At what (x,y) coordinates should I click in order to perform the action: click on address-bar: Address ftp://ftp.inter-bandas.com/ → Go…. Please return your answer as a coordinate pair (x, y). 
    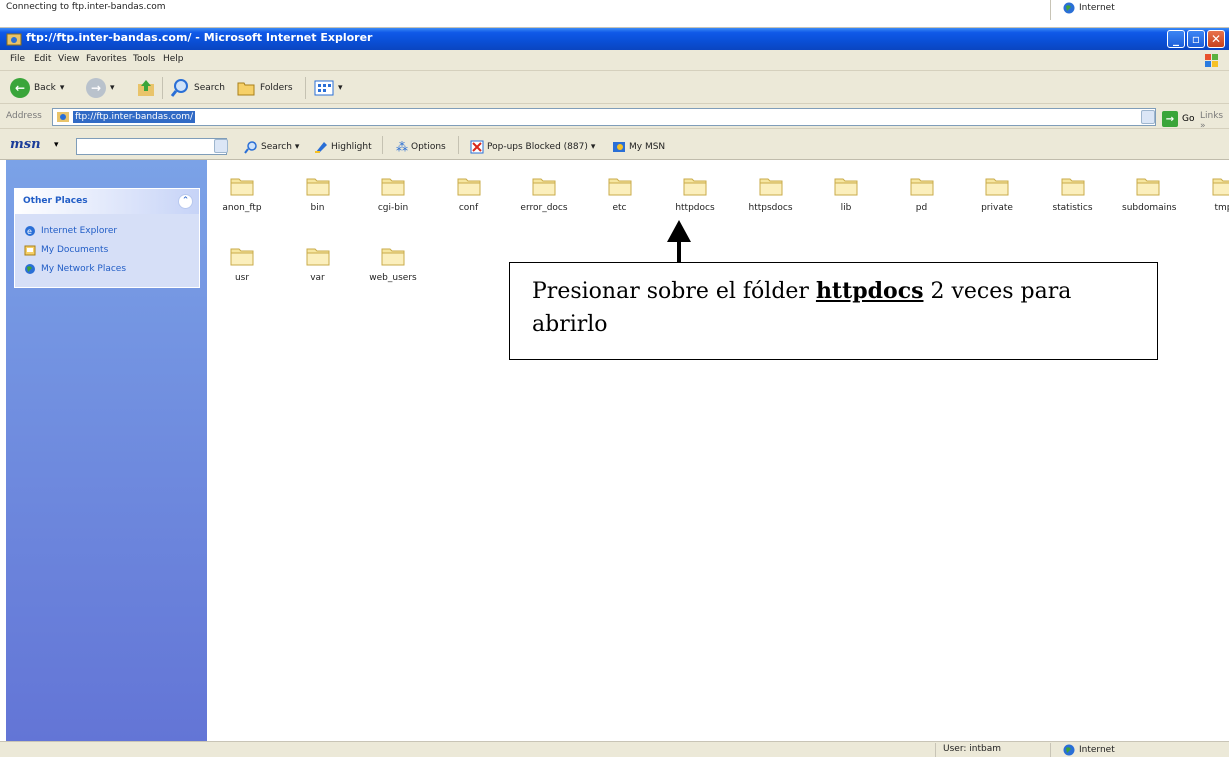
    Looking at the image, I should click on (614, 117).